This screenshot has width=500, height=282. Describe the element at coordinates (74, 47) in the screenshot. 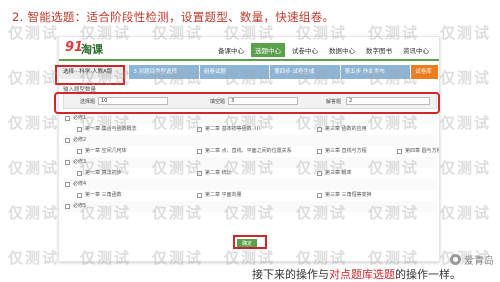

I see `logo-mark: 91` at that location.